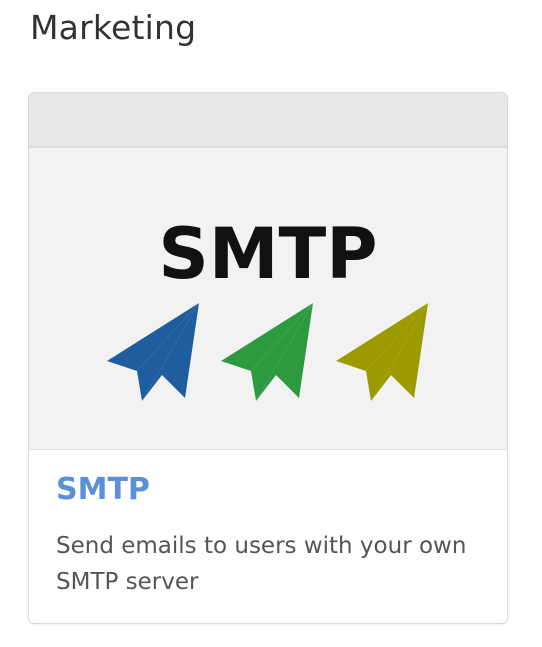 The height and width of the screenshot is (647, 542). What do you see at coordinates (268, 120) in the screenshot?
I see `card-header` at bounding box center [268, 120].